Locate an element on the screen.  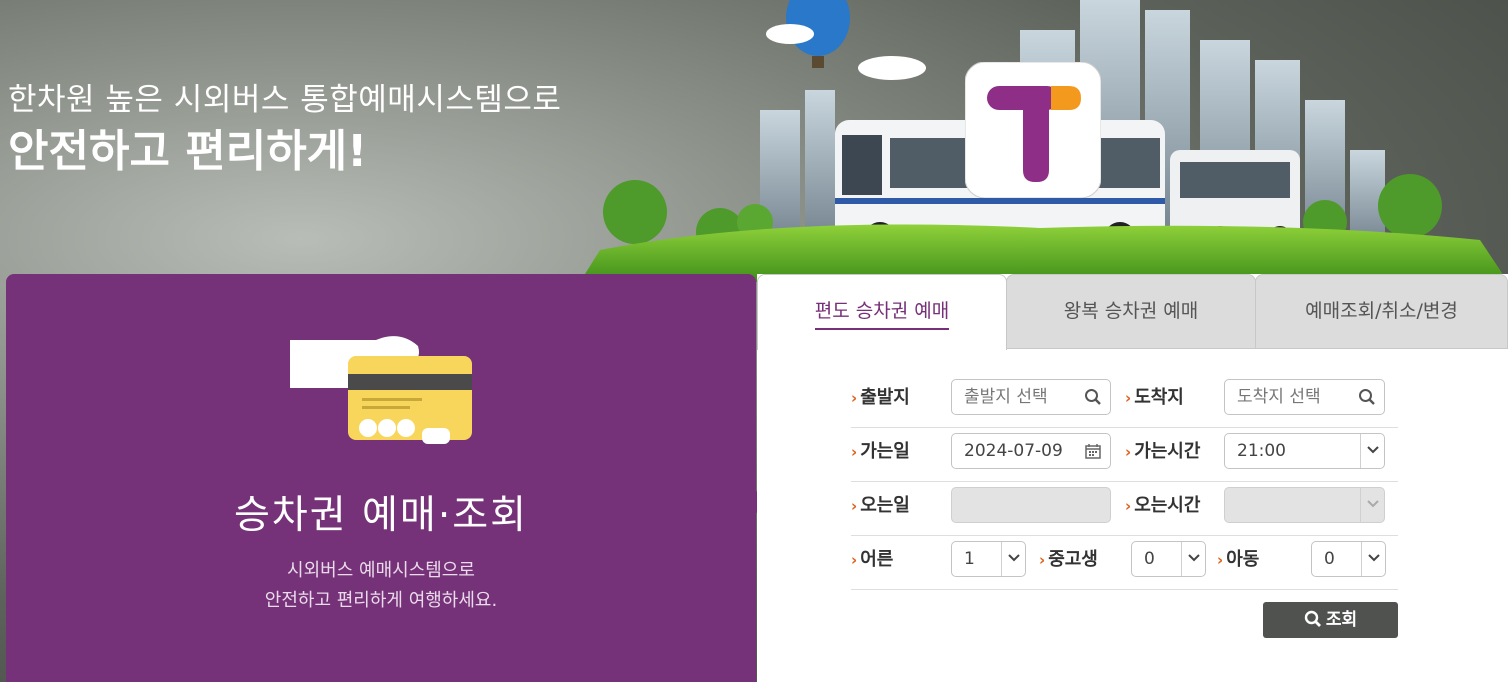
arrival-label-text: 도착지 is located at coordinates (1159, 397).